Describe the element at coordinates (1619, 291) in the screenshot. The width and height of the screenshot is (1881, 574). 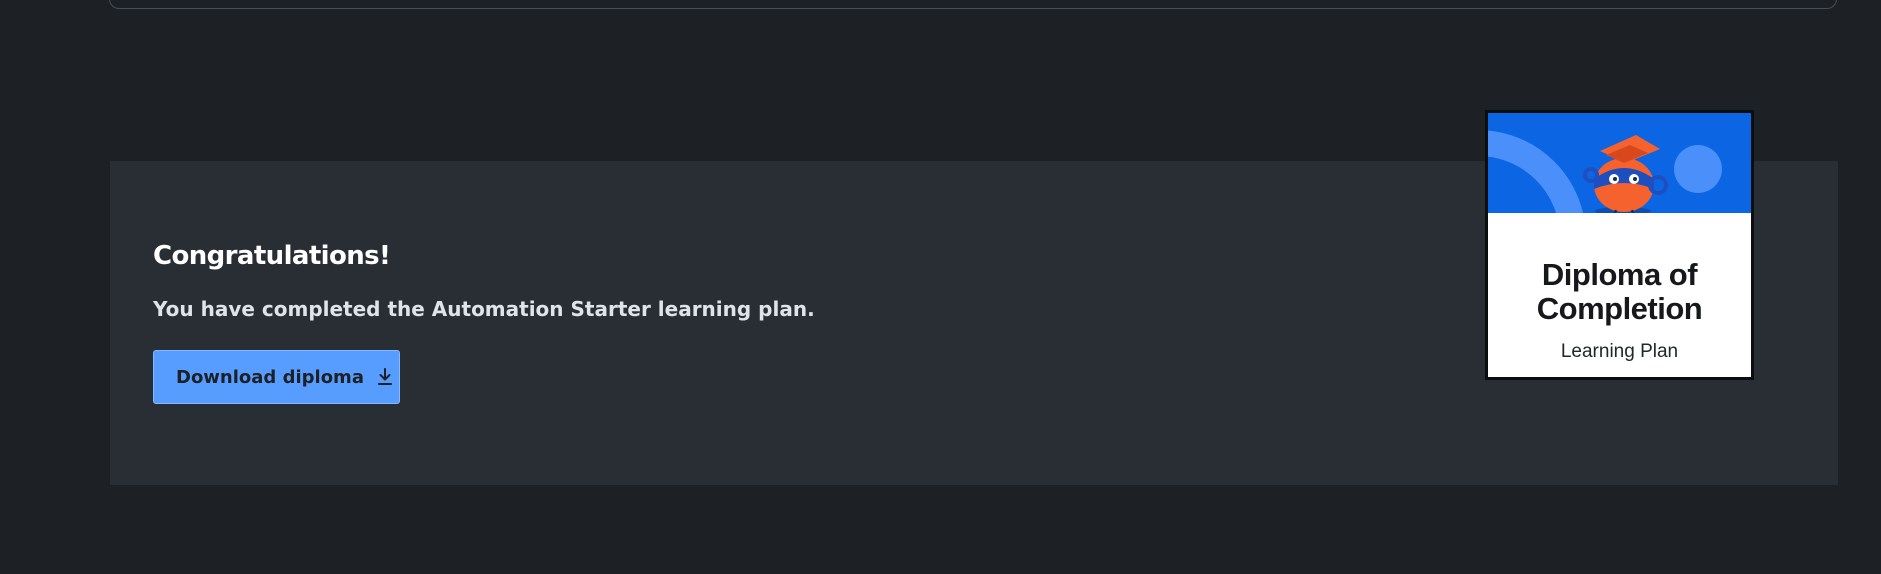
I see `diploma-heading: Diploma of Completion` at that location.